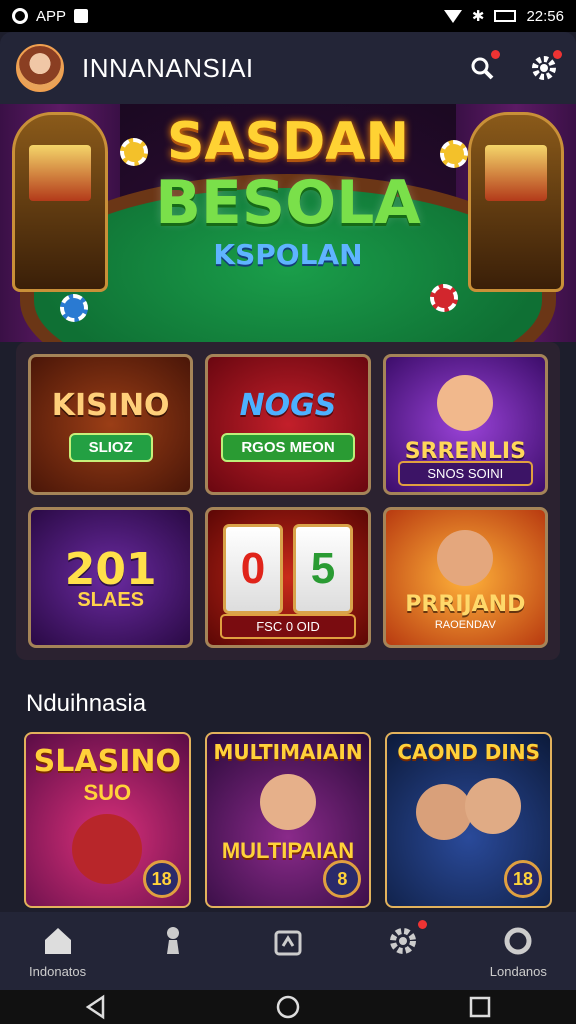 This screenshot has width=576, height=1024. What do you see at coordinates (110, 599) in the screenshot?
I see `tile-subtitle: SLAES` at bounding box center [110, 599].